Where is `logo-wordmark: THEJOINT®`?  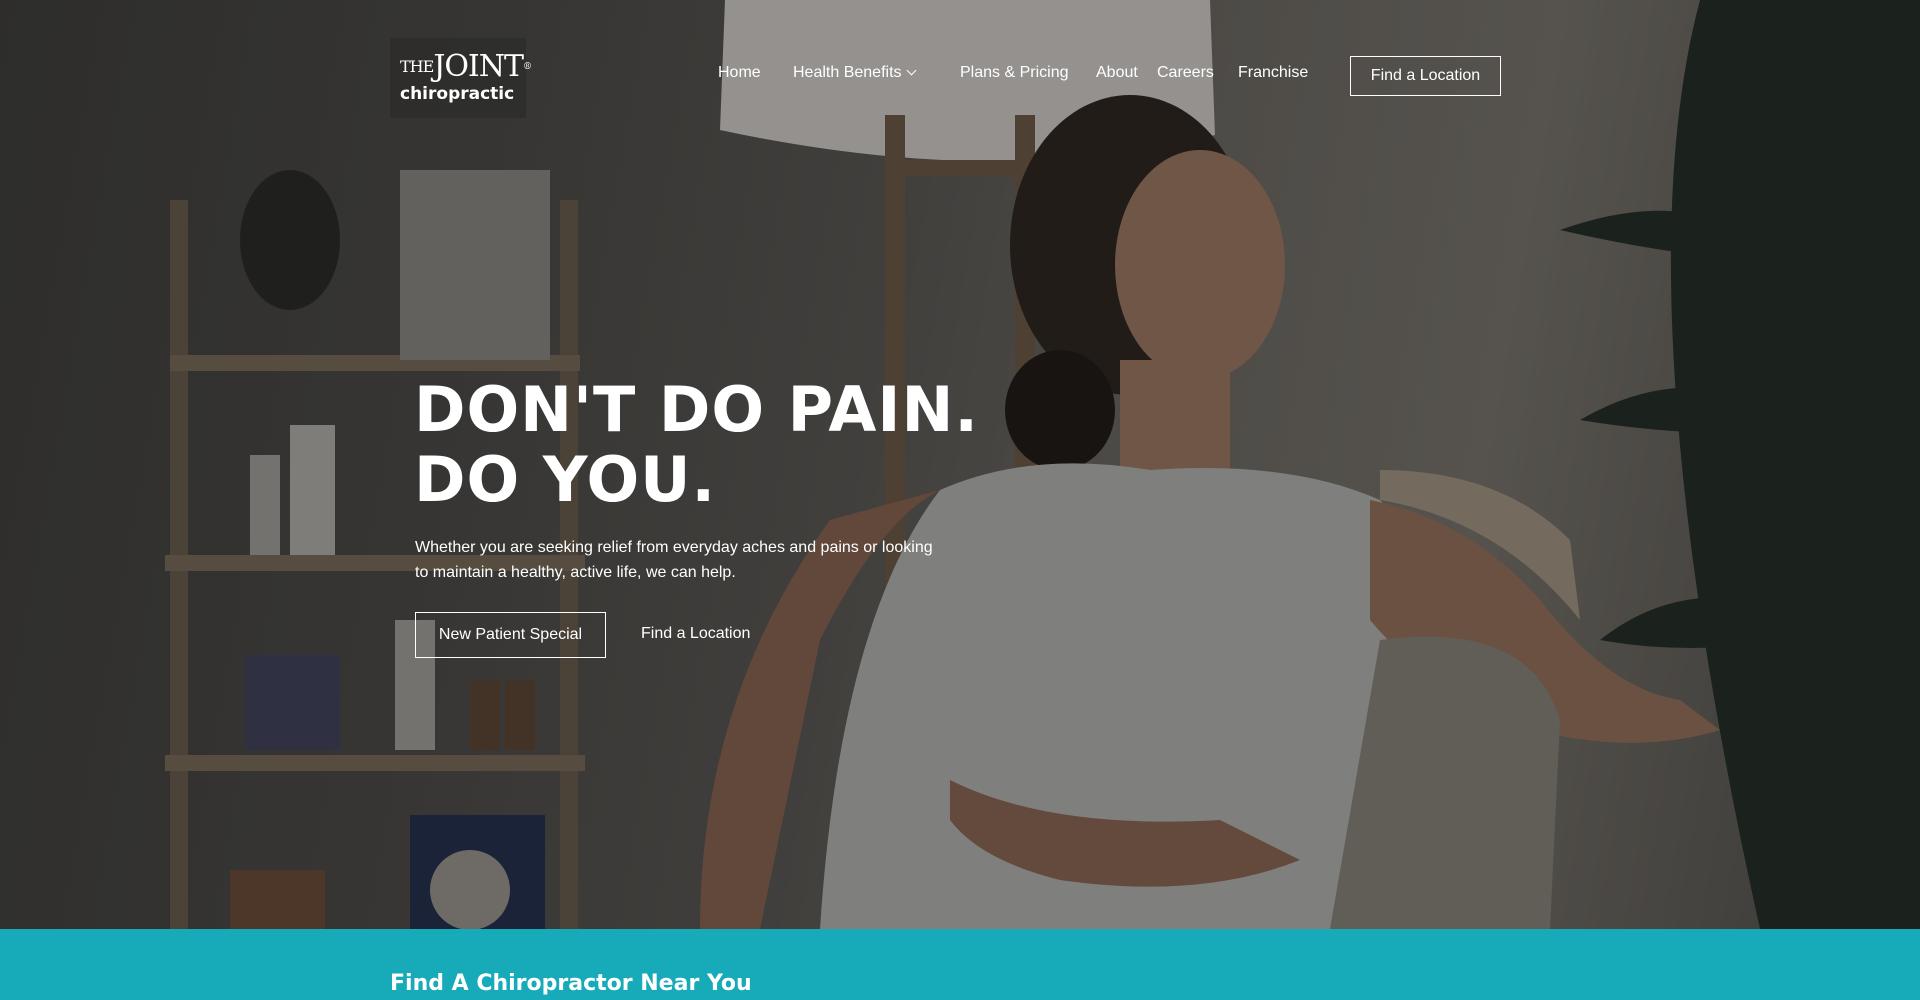 logo-wordmark: THEJOINT® is located at coordinates (466, 66).